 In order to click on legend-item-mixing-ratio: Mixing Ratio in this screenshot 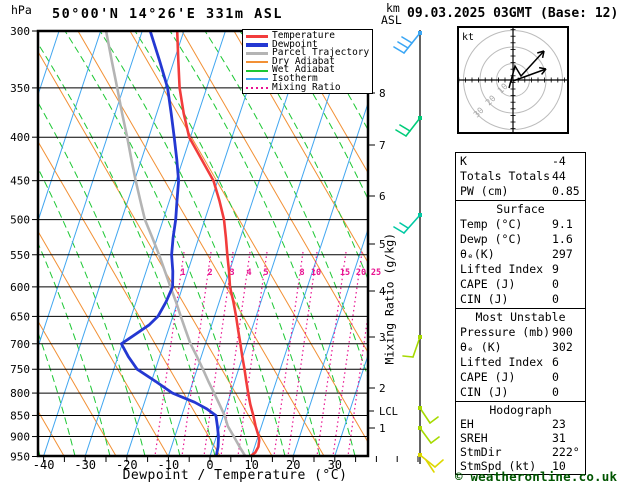, I will do `click(308, 88)`.